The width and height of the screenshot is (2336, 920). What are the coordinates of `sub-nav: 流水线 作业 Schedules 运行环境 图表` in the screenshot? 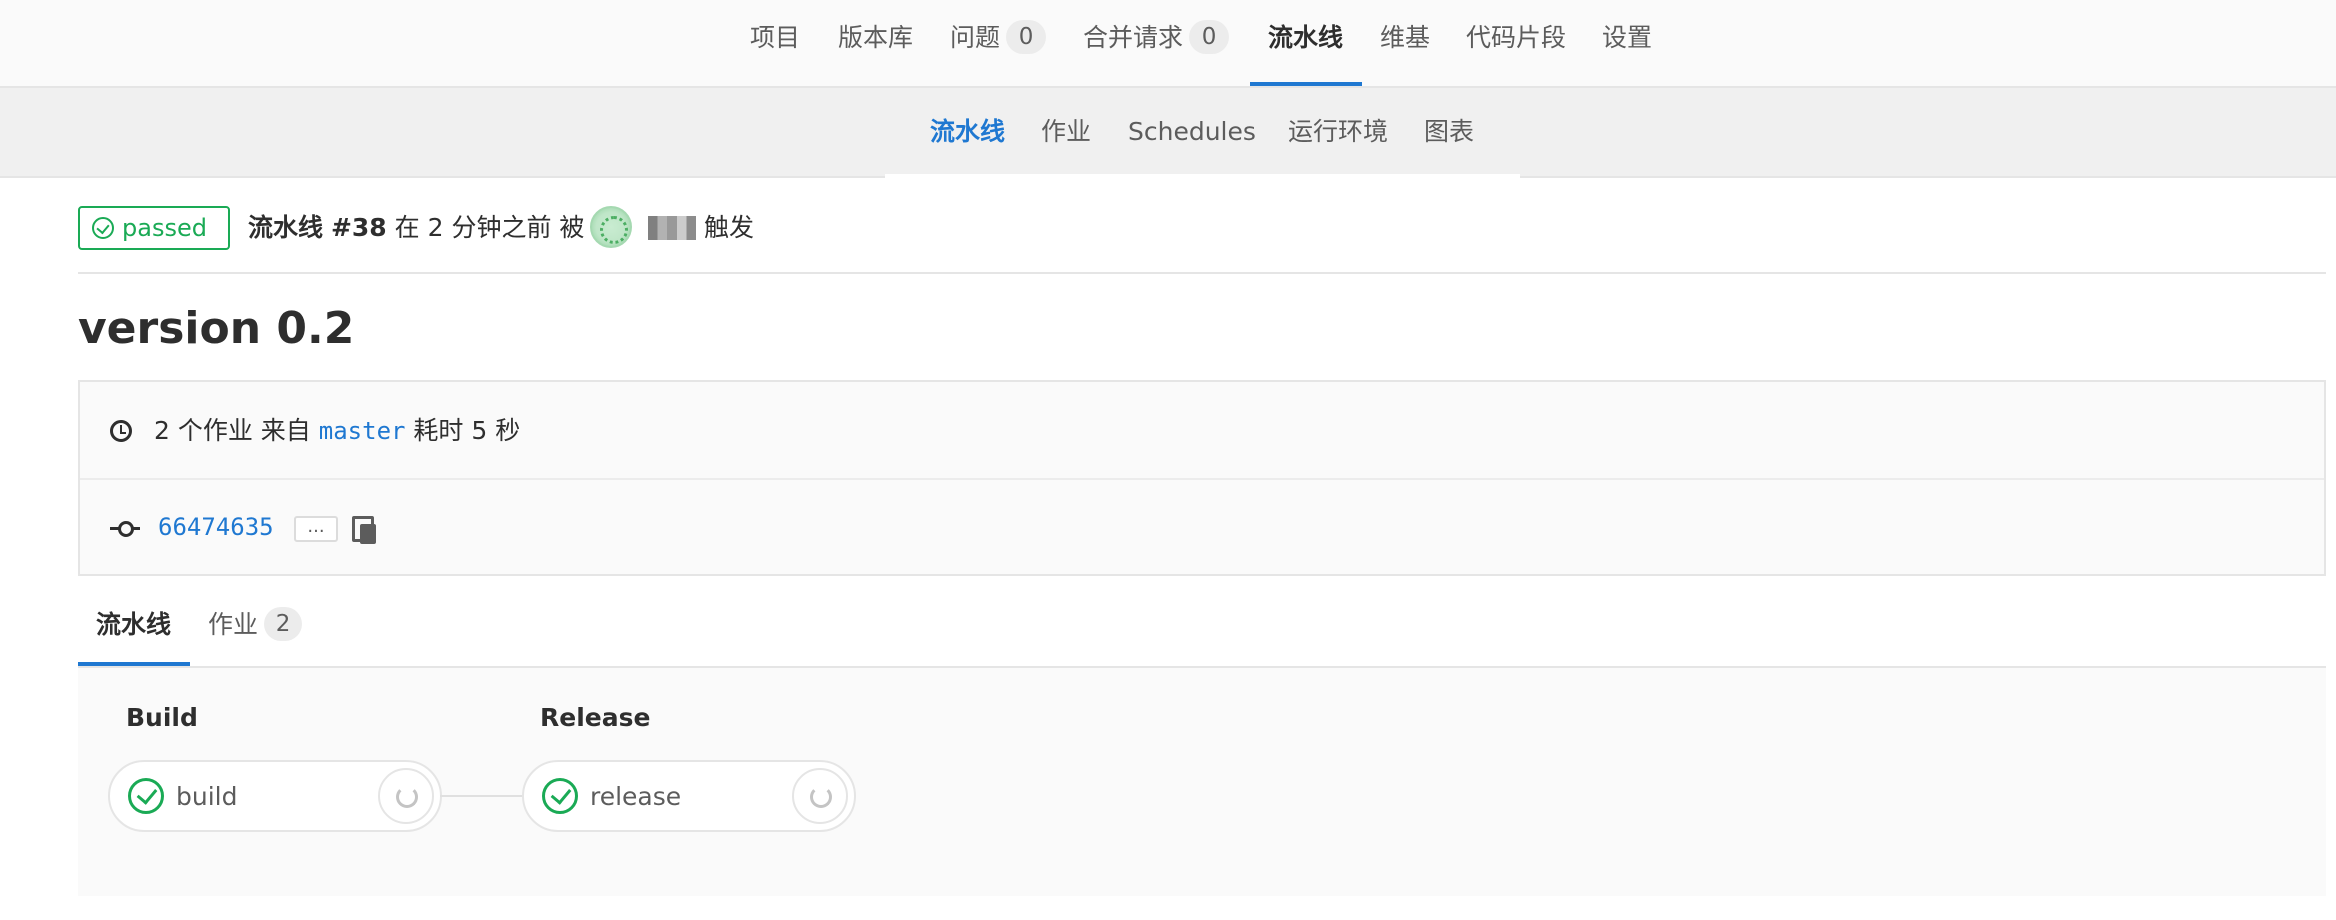 It's located at (1168, 133).